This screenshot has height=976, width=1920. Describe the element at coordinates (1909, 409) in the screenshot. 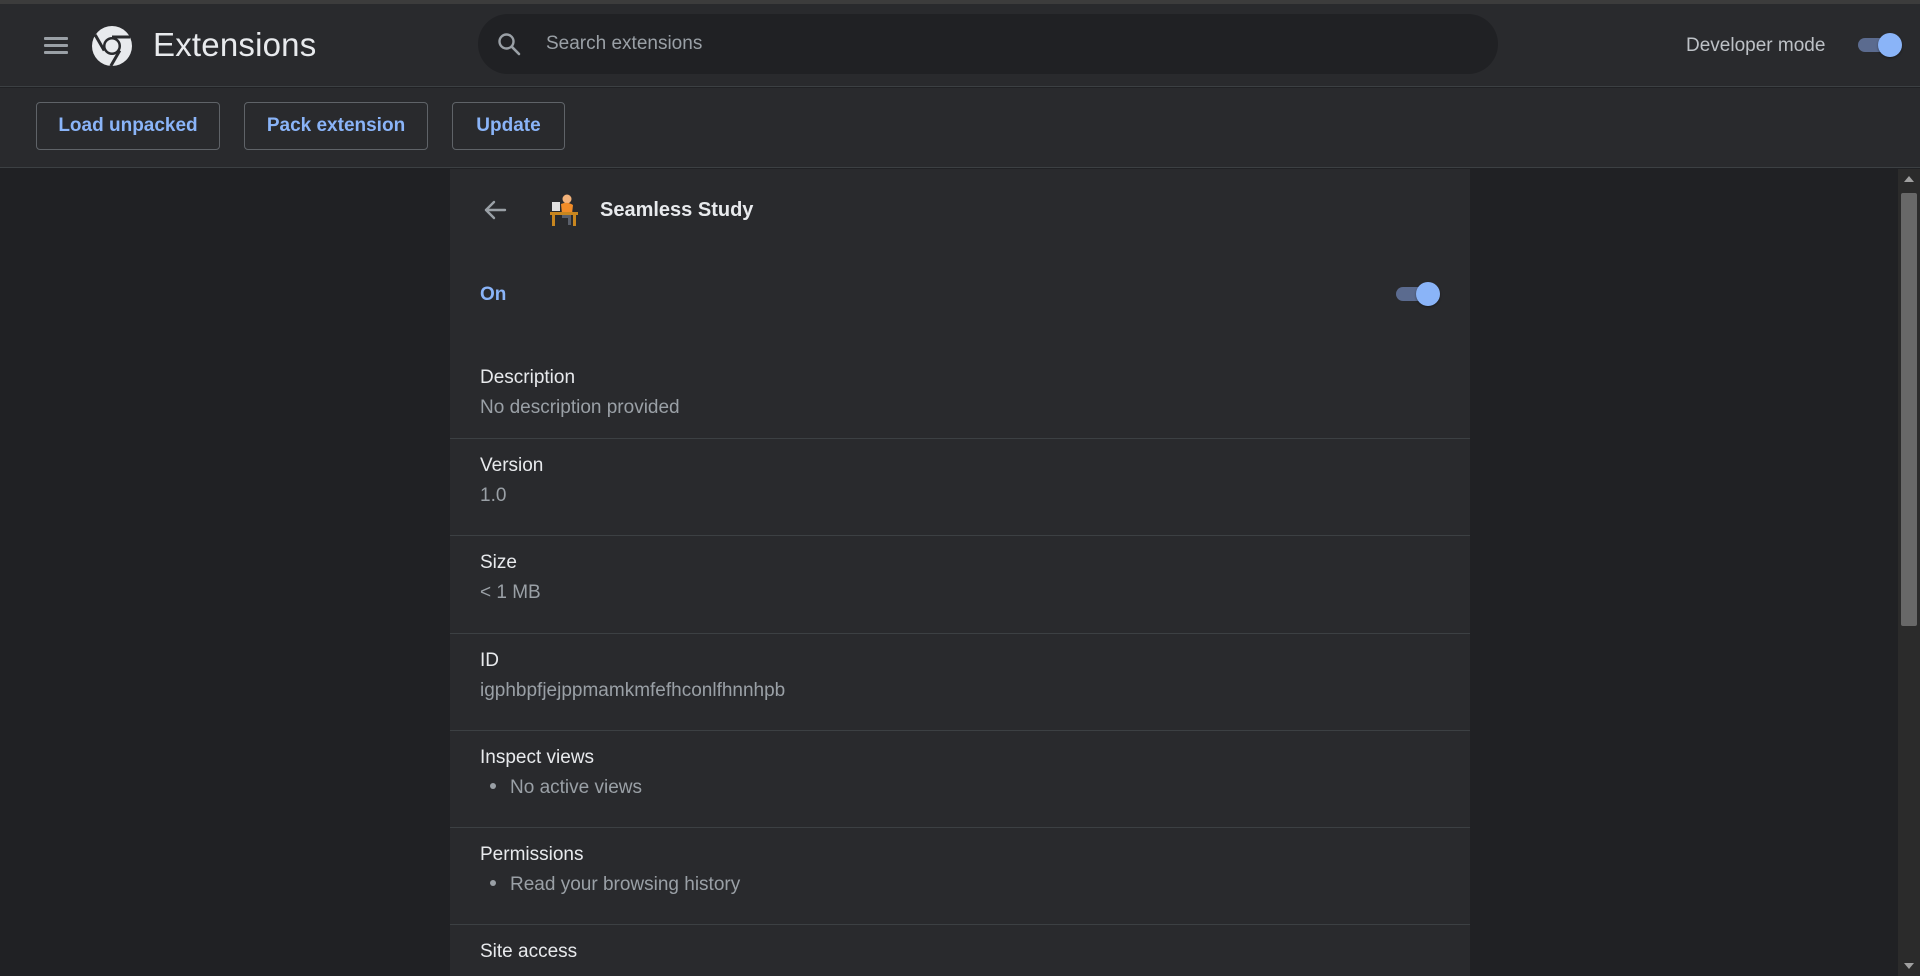

I see `scrollbar-thumb` at that location.